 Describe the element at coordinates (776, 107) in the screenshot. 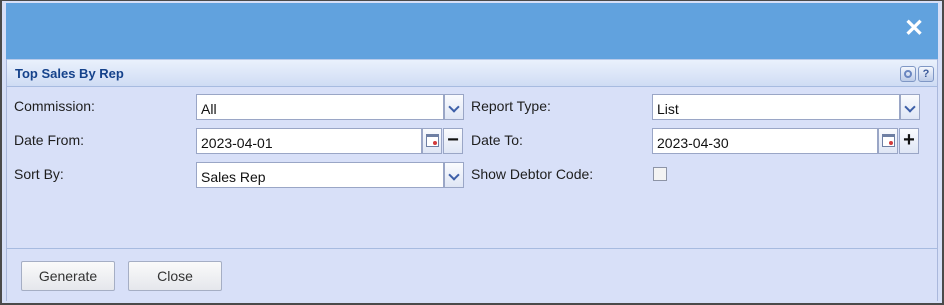

I see `report-type-select: List` at that location.